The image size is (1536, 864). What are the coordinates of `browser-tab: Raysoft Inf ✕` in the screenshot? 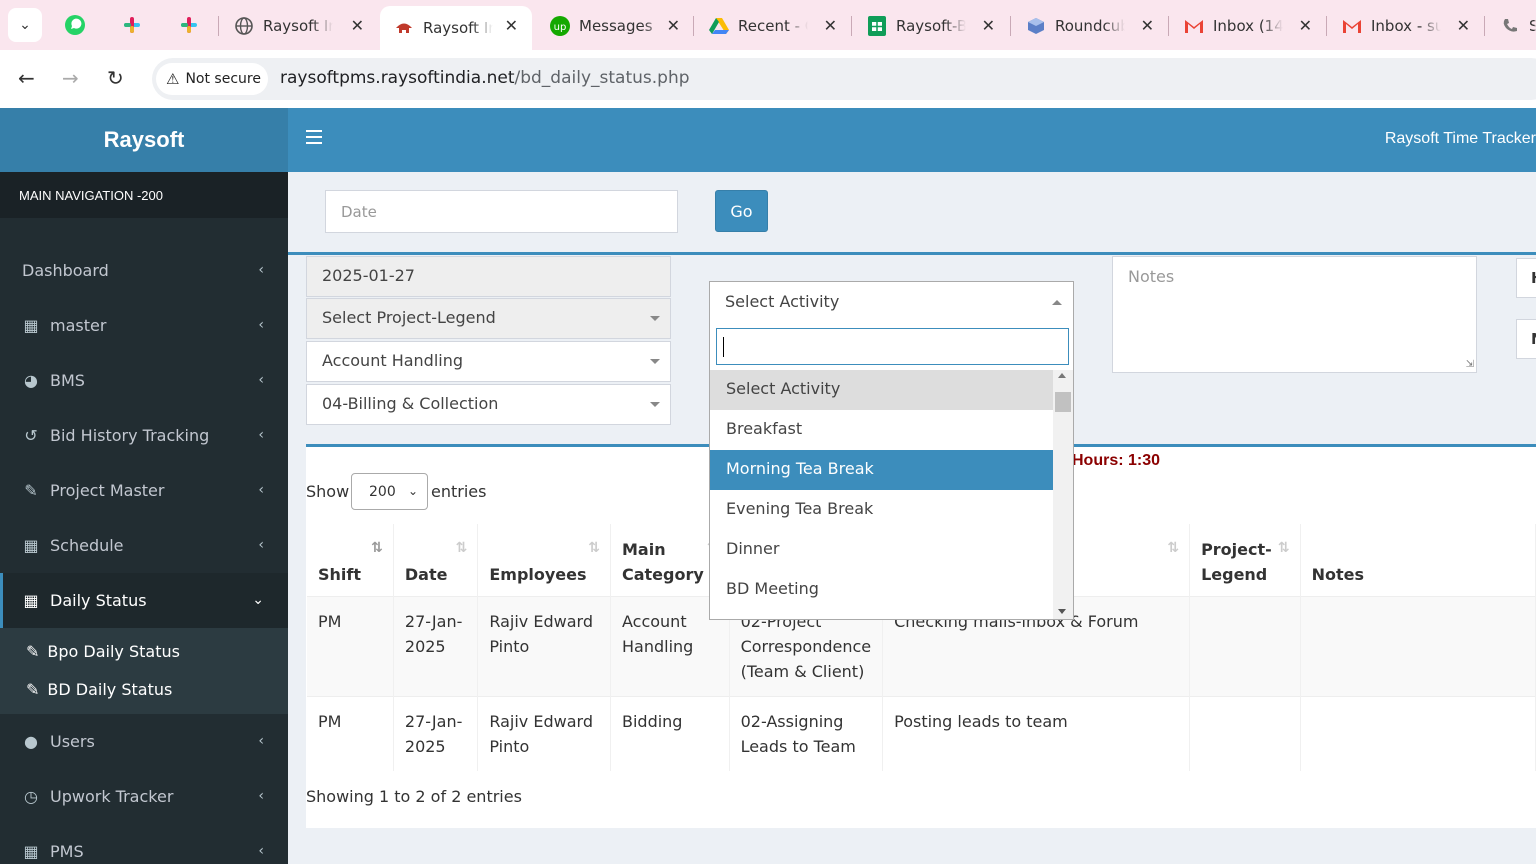 It's located at (299, 26).